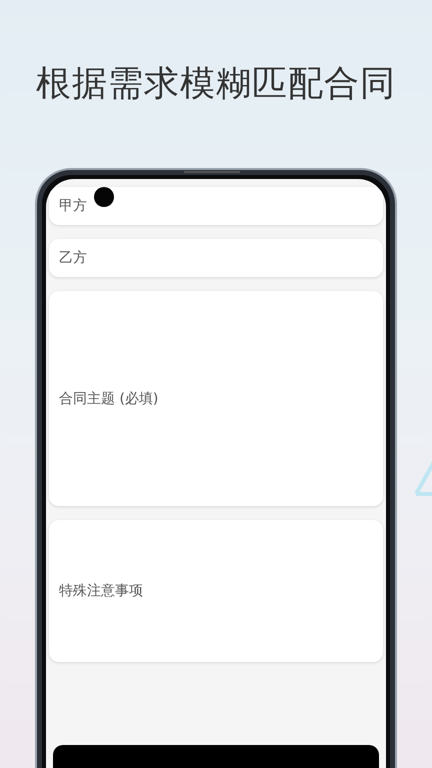  What do you see at coordinates (216, 591) in the screenshot?
I see `input-field: 特殊注意事项` at bounding box center [216, 591].